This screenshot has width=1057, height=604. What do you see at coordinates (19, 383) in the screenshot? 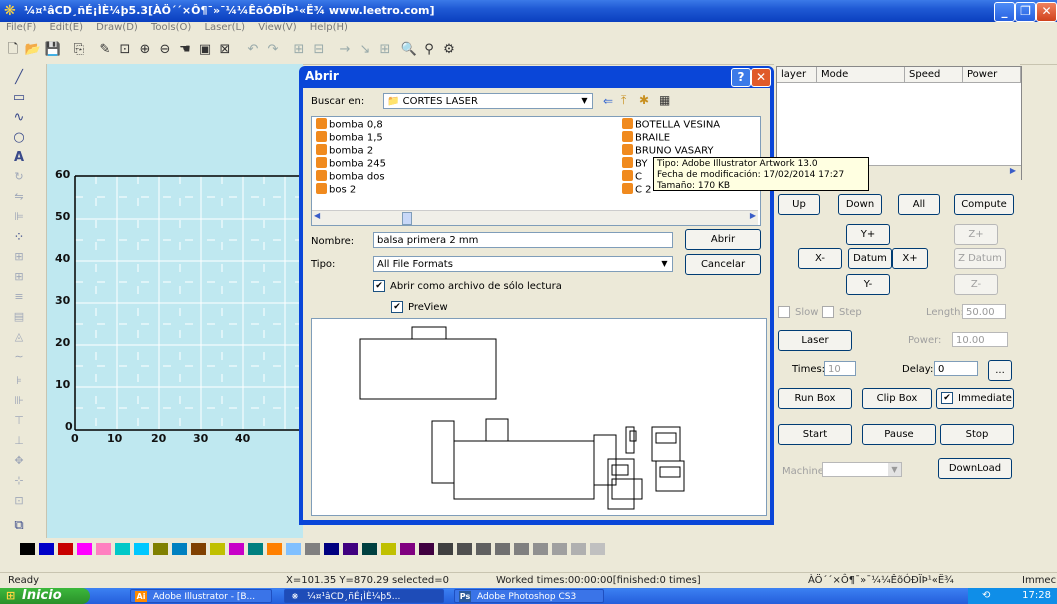
I see `align-left-icon: ⊧` at bounding box center [19, 383].